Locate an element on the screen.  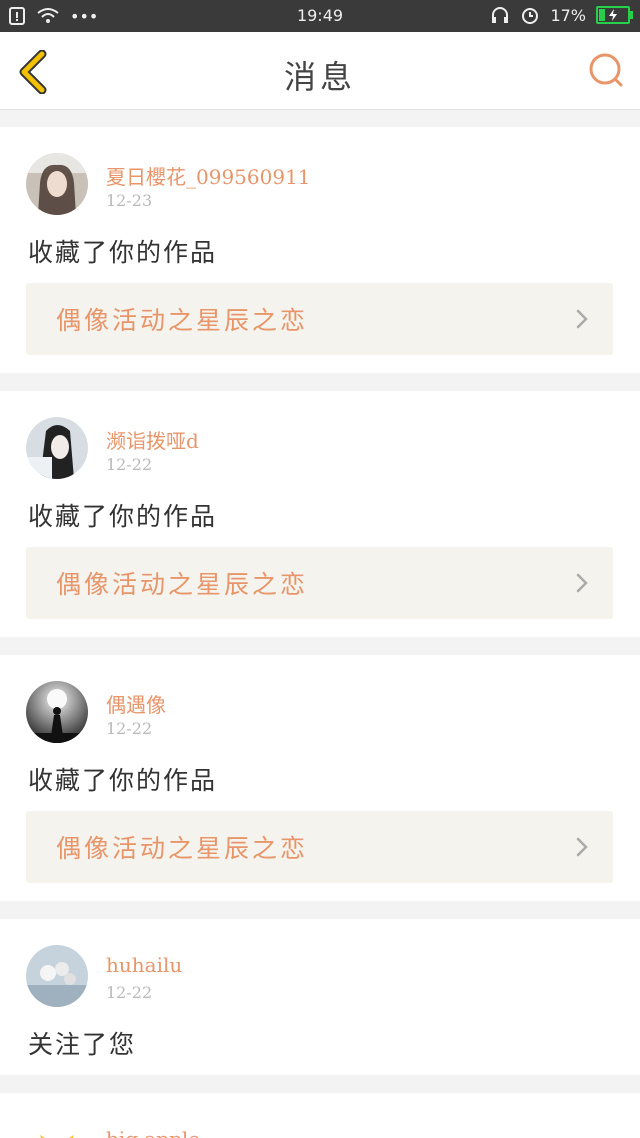
battery-percent: 17% is located at coordinates (568, 15).